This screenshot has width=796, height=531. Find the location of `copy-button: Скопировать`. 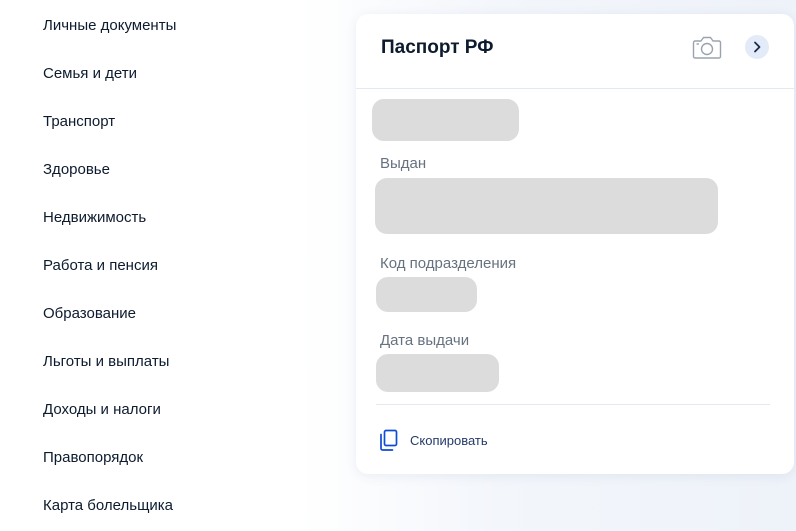

copy-button: Скопировать is located at coordinates (433, 440).